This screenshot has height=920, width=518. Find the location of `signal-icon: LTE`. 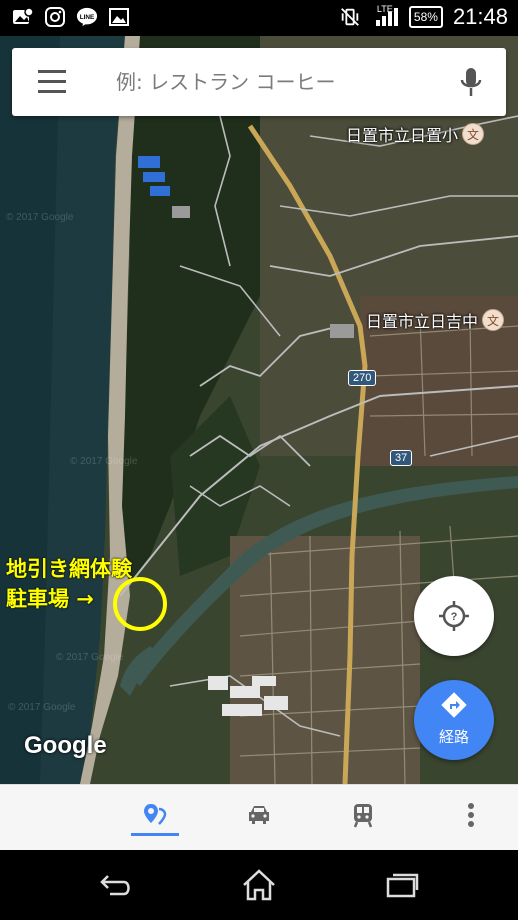

signal-icon: LTE is located at coordinates (385, 16).